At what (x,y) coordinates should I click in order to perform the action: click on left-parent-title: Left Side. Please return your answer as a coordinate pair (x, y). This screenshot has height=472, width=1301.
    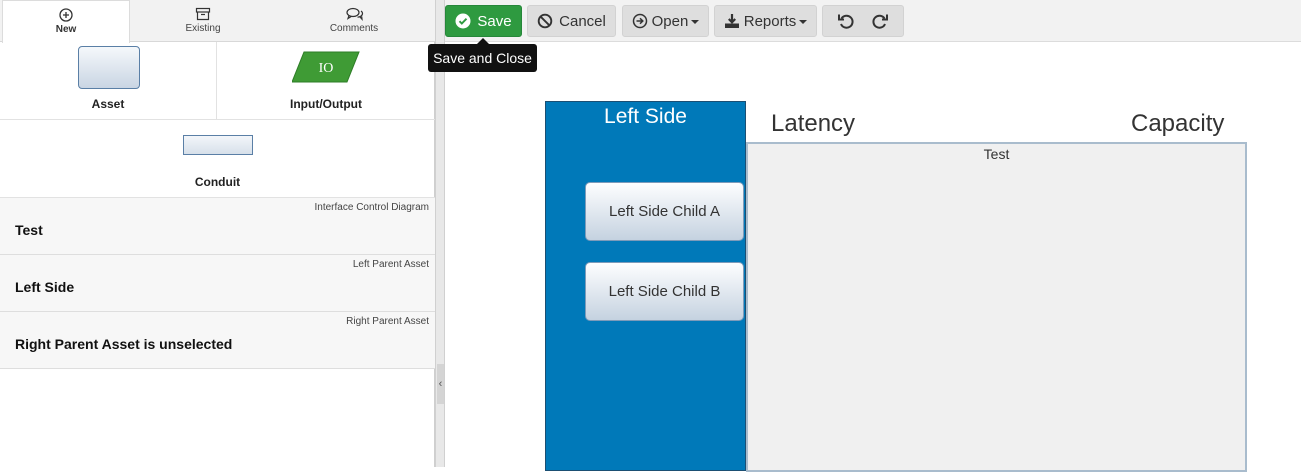
    Looking at the image, I should click on (645, 116).